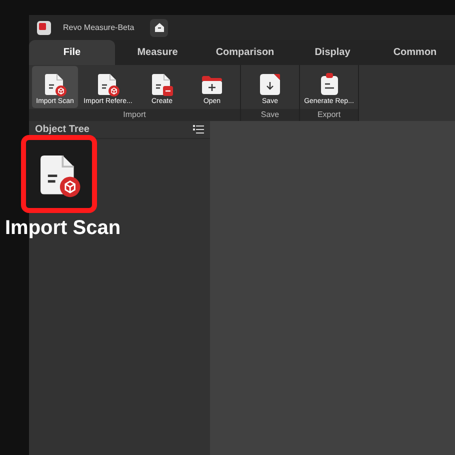 The height and width of the screenshot is (455, 455). What do you see at coordinates (134, 115) in the screenshot?
I see `group-label: Import` at bounding box center [134, 115].